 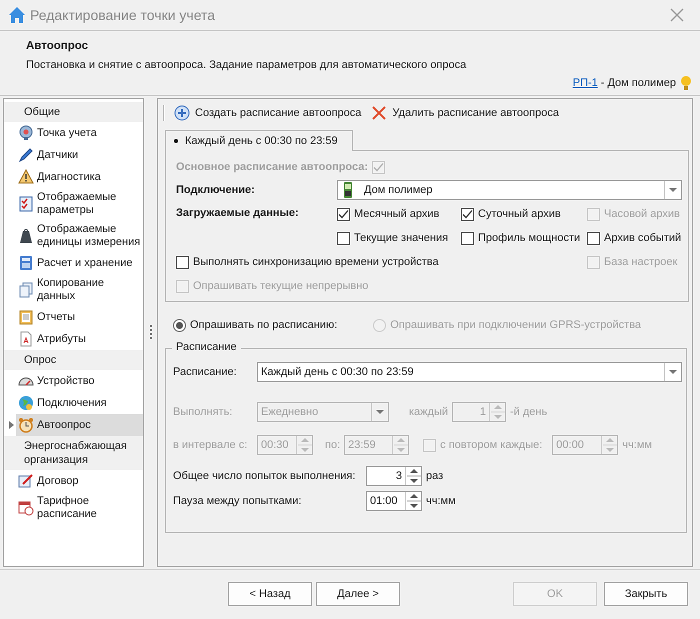 What do you see at coordinates (74, 133) in the screenshot?
I see `sidebar-item: Точка учета` at bounding box center [74, 133].